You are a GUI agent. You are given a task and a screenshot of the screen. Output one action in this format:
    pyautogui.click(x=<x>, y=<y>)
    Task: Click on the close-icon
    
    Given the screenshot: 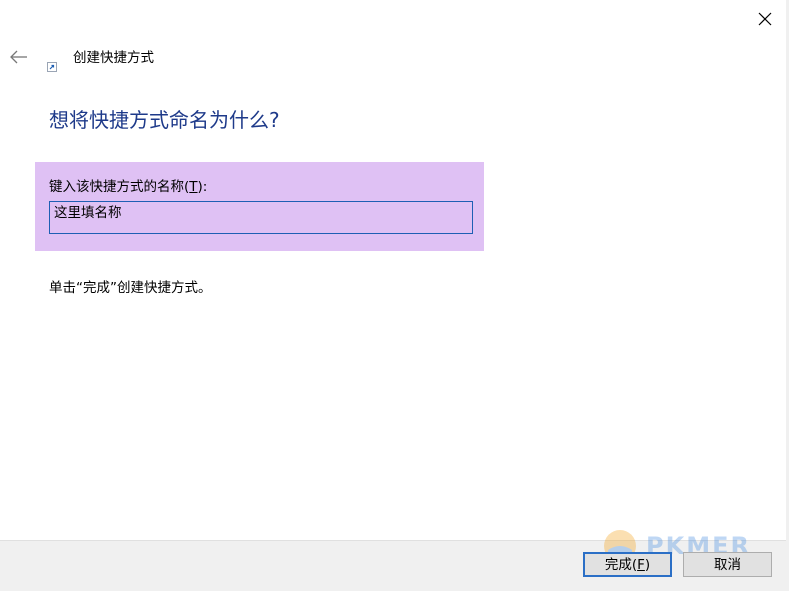 What is the action you would take?
    pyautogui.click(x=765, y=19)
    